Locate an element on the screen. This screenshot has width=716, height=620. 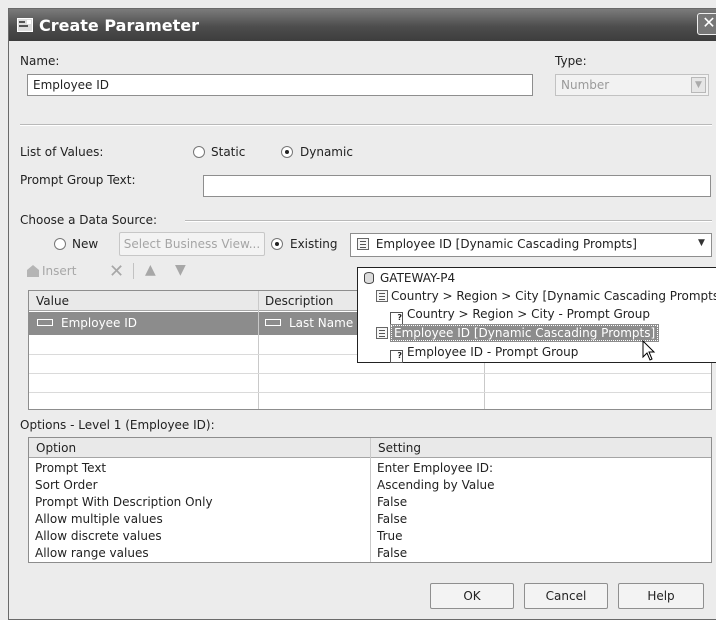
value-text: Employee ID is located at coordinates (99, 323).